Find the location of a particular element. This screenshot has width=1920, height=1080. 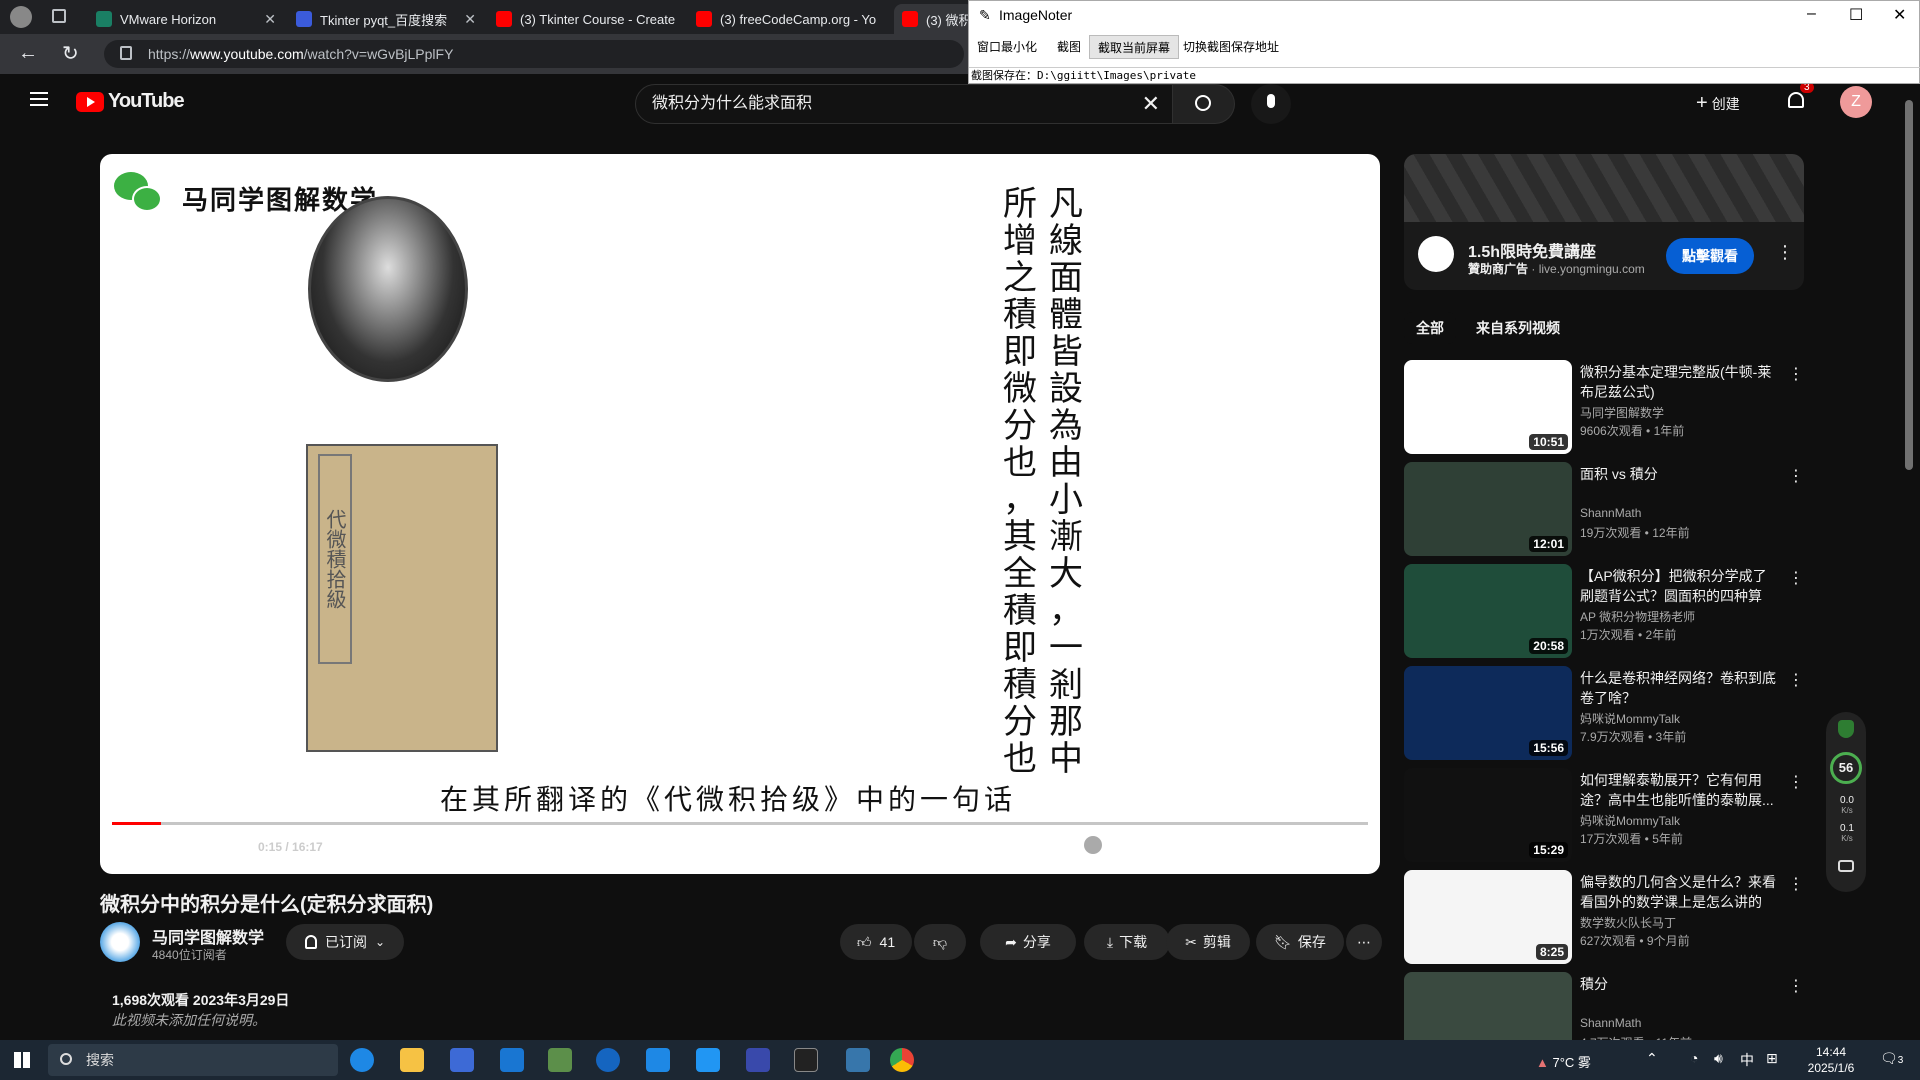

capture-screen-menu: 截取当前屏幕 is located at coordinates (1134, 47).